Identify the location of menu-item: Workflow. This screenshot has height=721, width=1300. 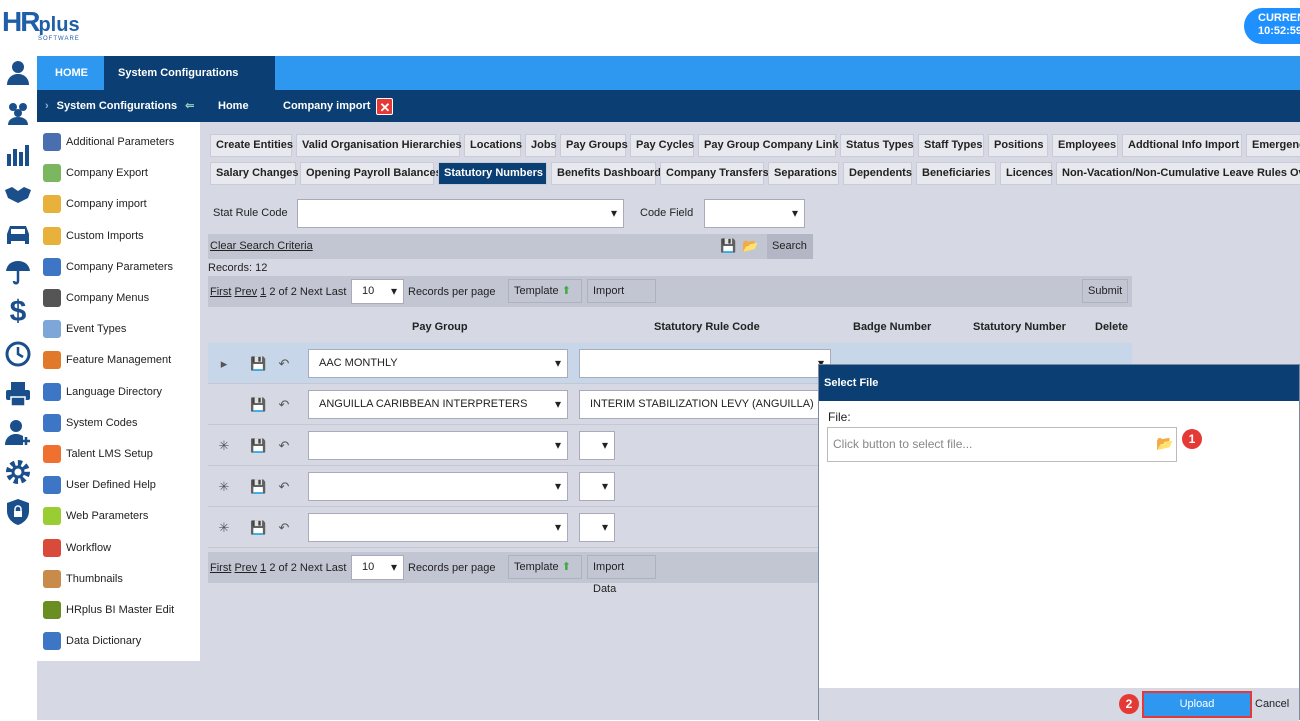
(77, 548).